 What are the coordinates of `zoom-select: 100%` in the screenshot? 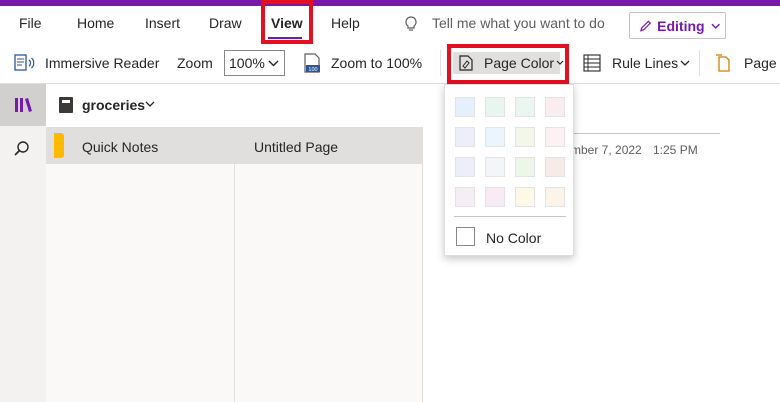 It's located at (254, 63).